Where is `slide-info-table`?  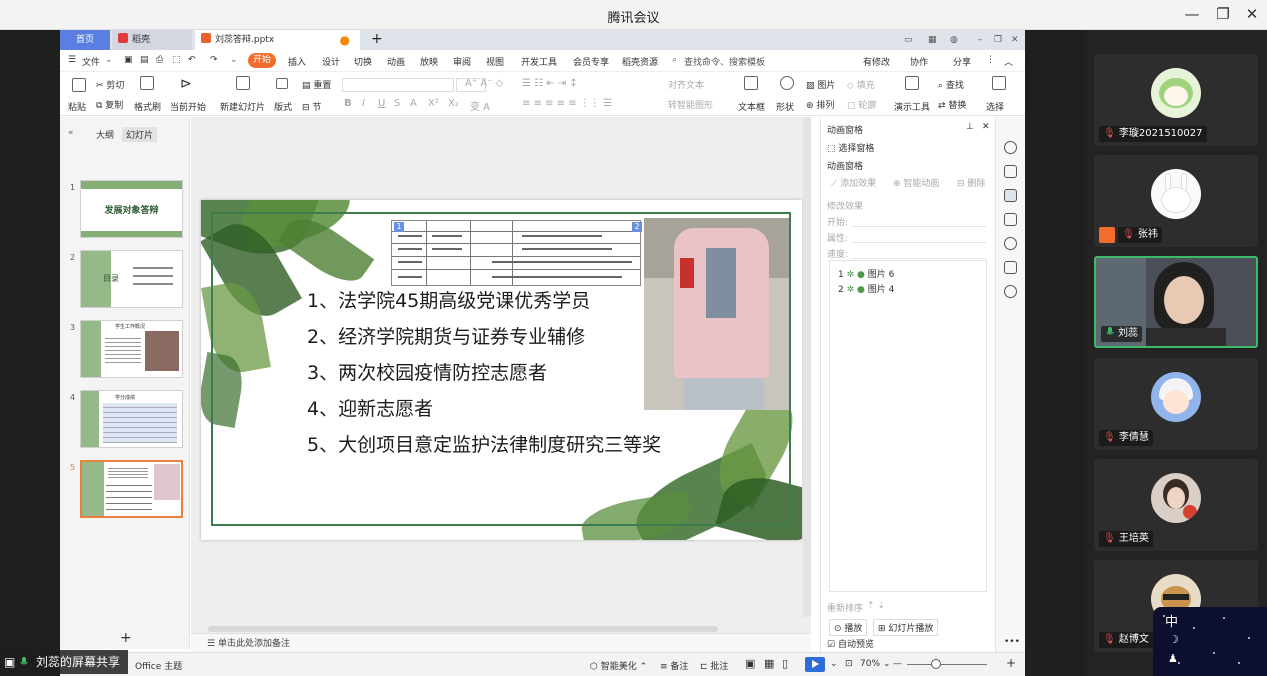
slide-info-table is located at coordinates (516, 253).